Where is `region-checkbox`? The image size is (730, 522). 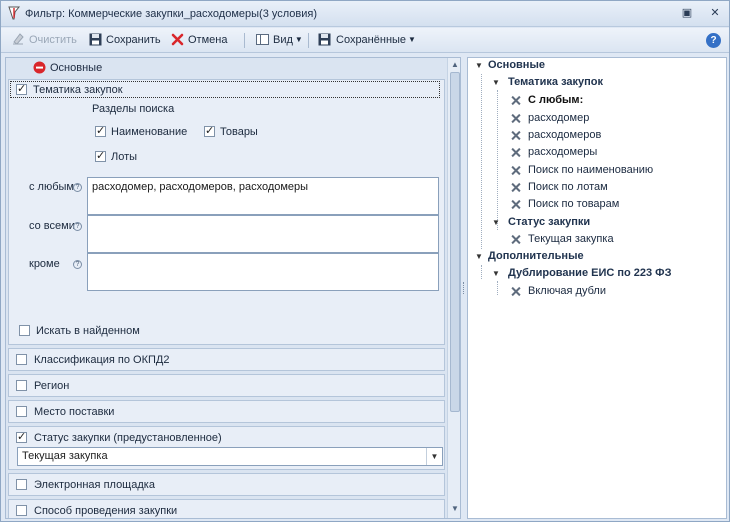 region-checkbox is located at coordinates (21, 385).